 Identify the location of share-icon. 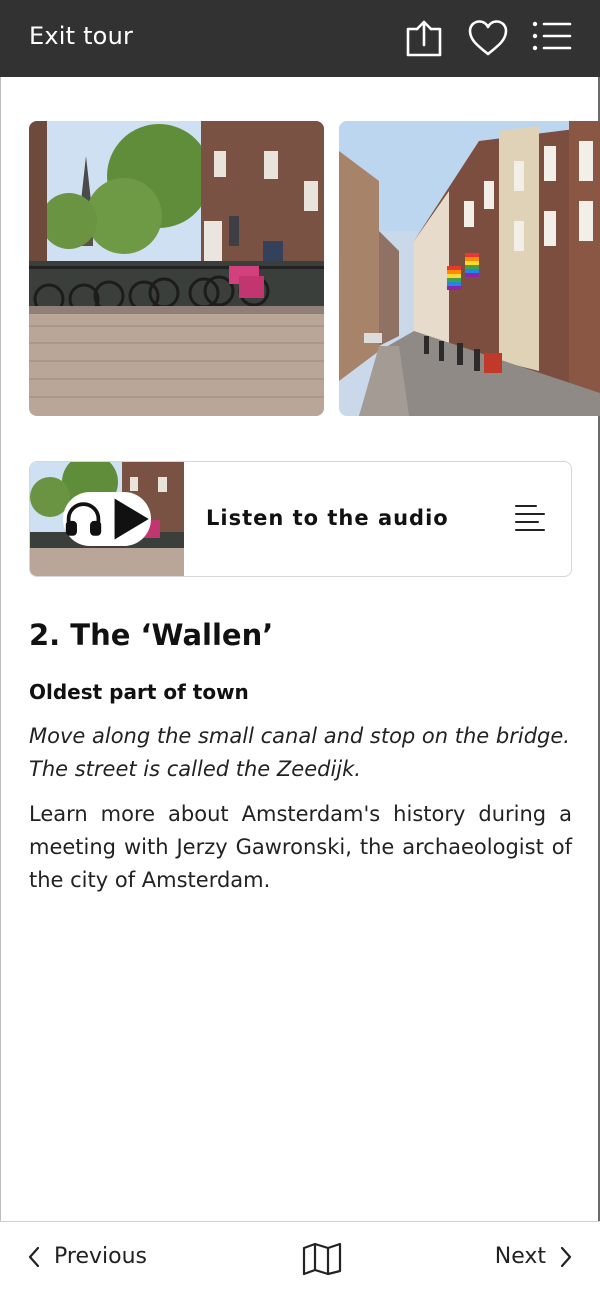
(424, 39).